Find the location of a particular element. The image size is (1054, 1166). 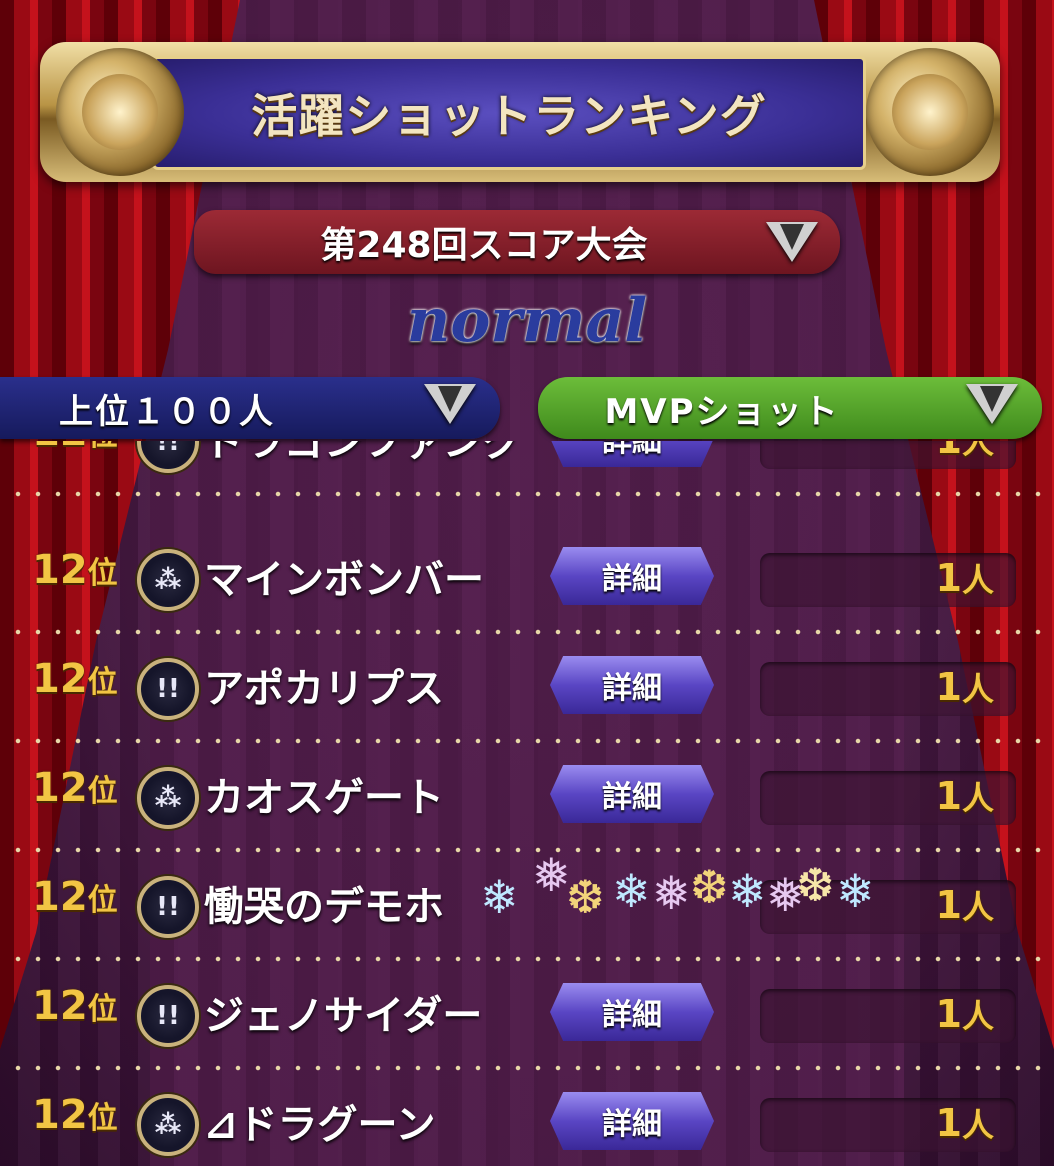

category-select: MVPショット is located at coordinates (790, 408).